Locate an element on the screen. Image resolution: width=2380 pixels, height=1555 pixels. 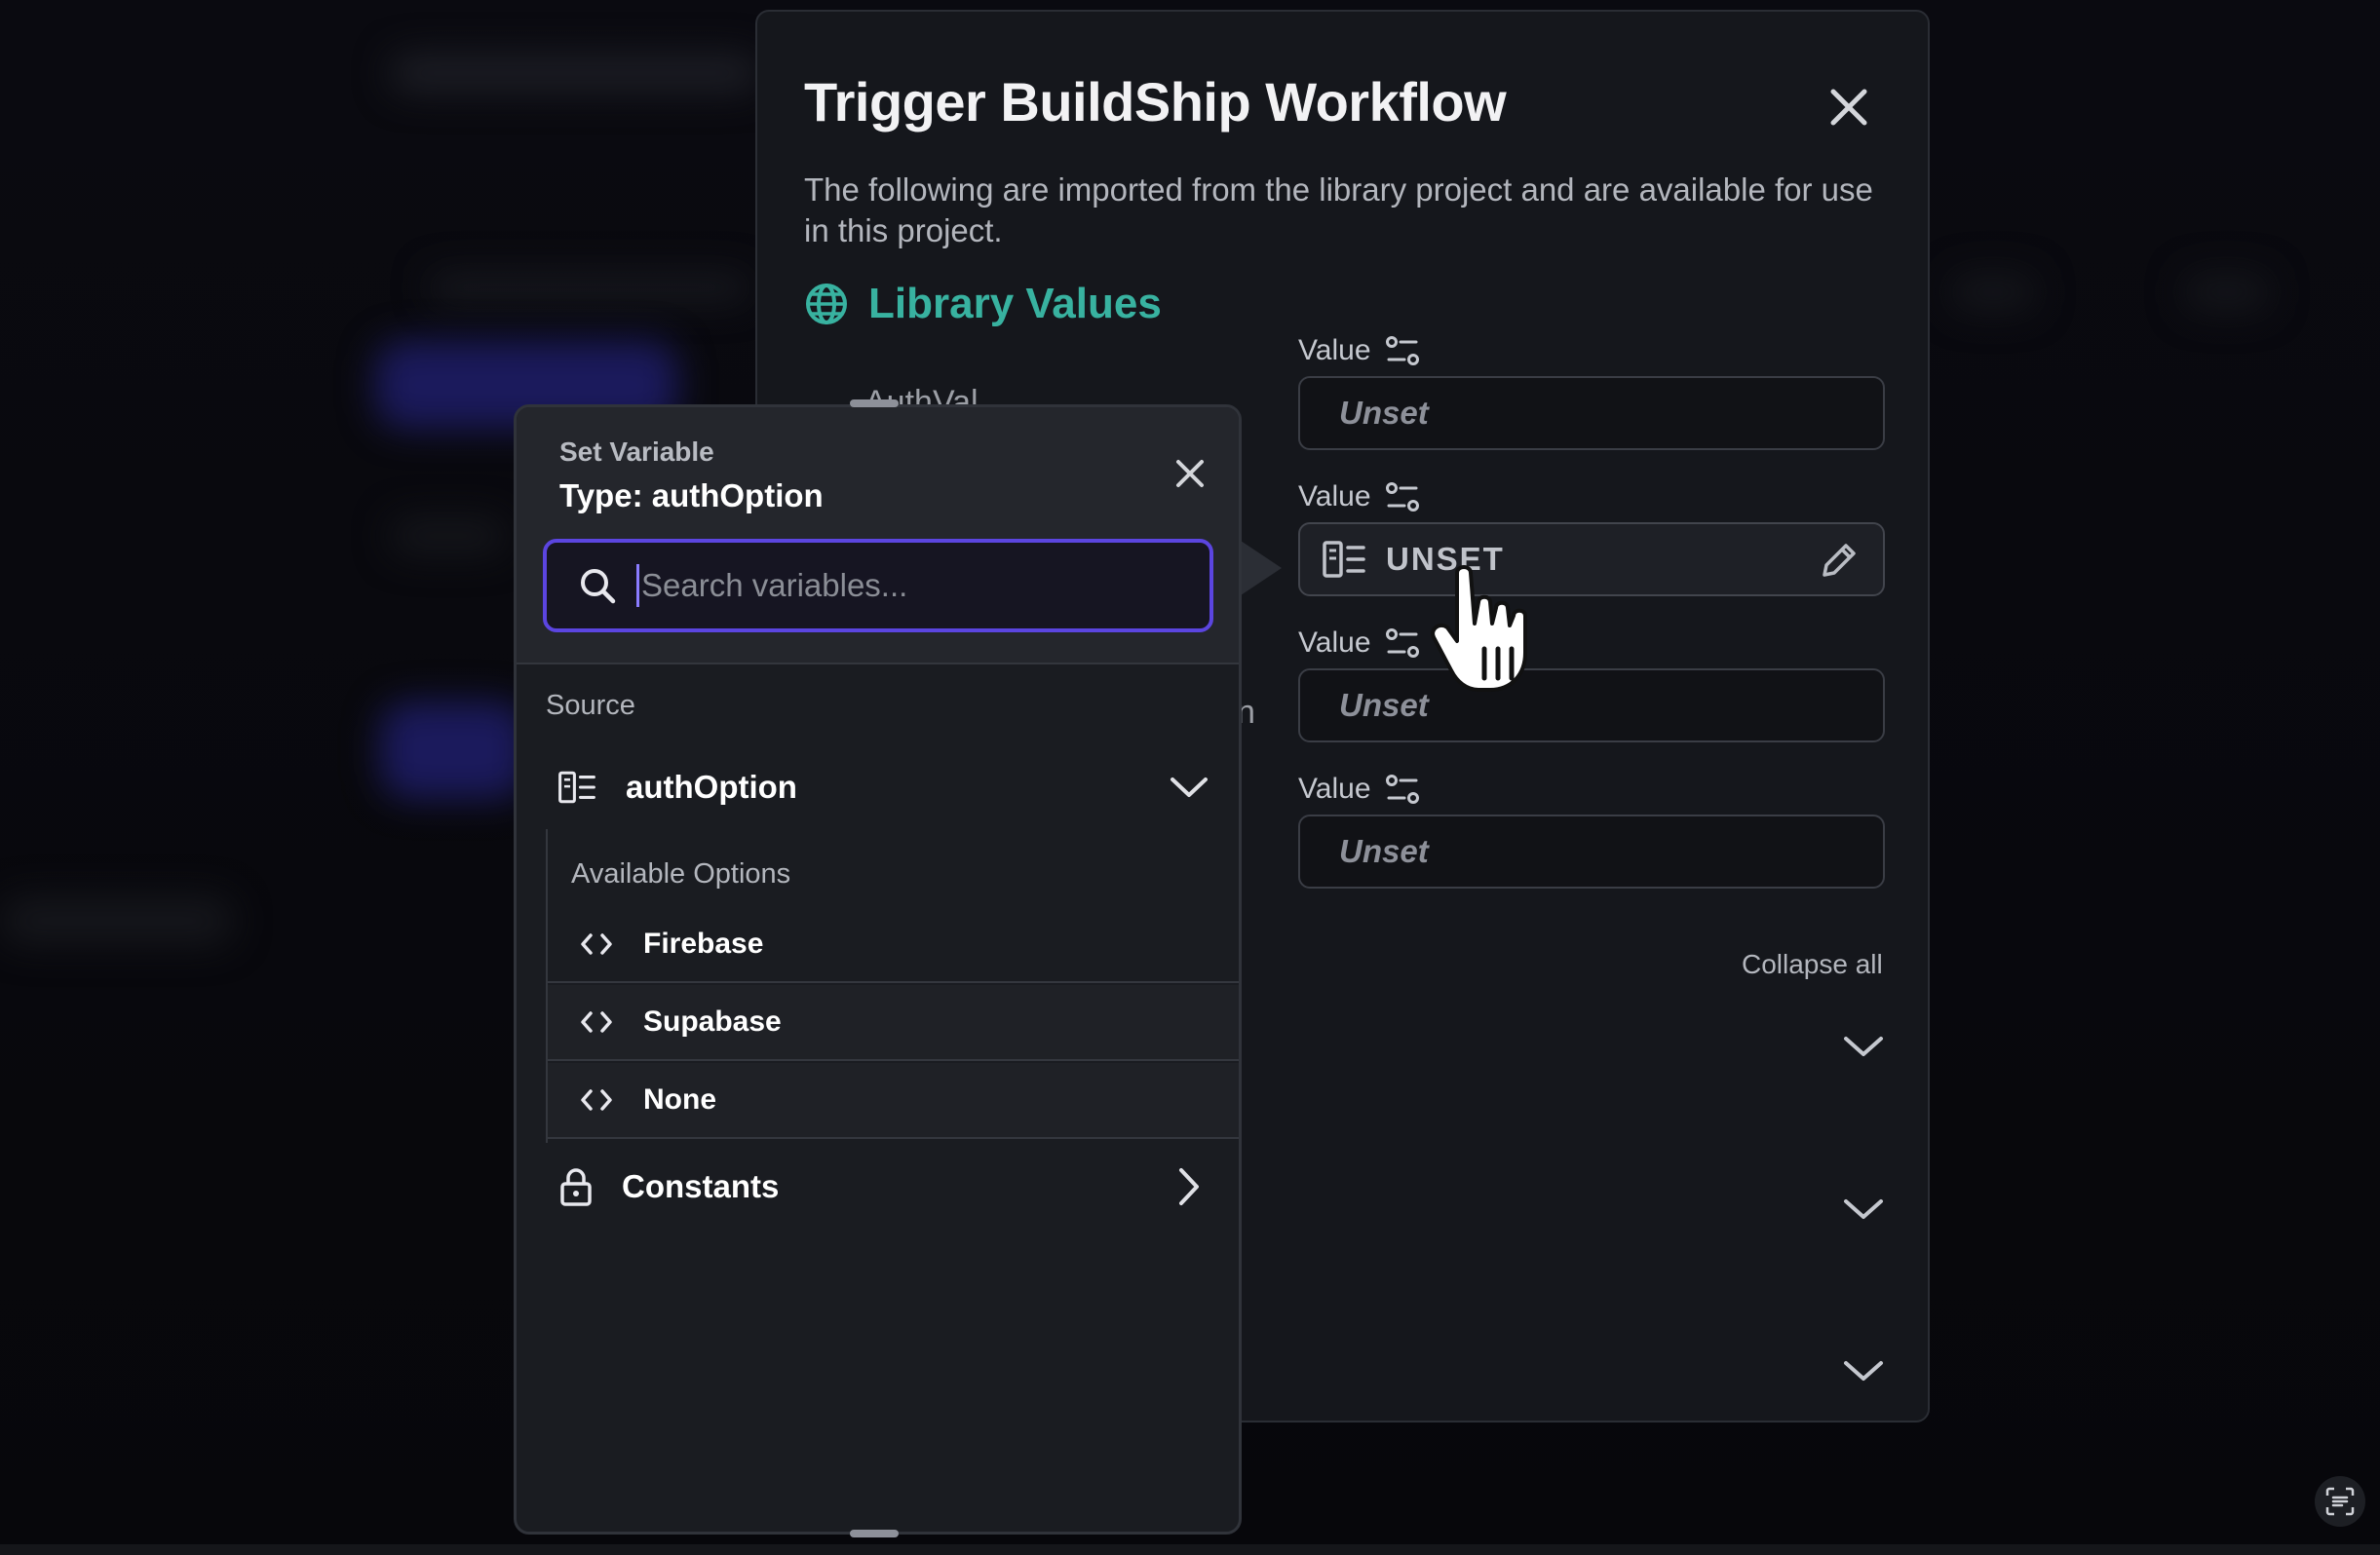
constants-label: Constants is located at coordinates (701, 1186).